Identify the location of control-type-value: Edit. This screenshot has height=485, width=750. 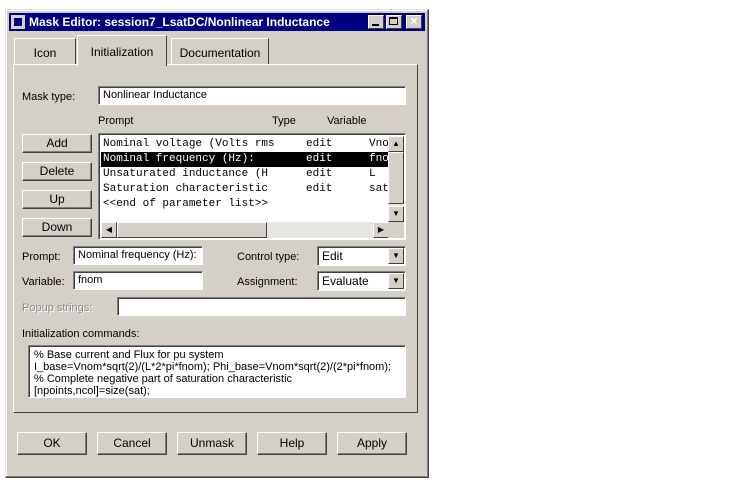
(332, 256).